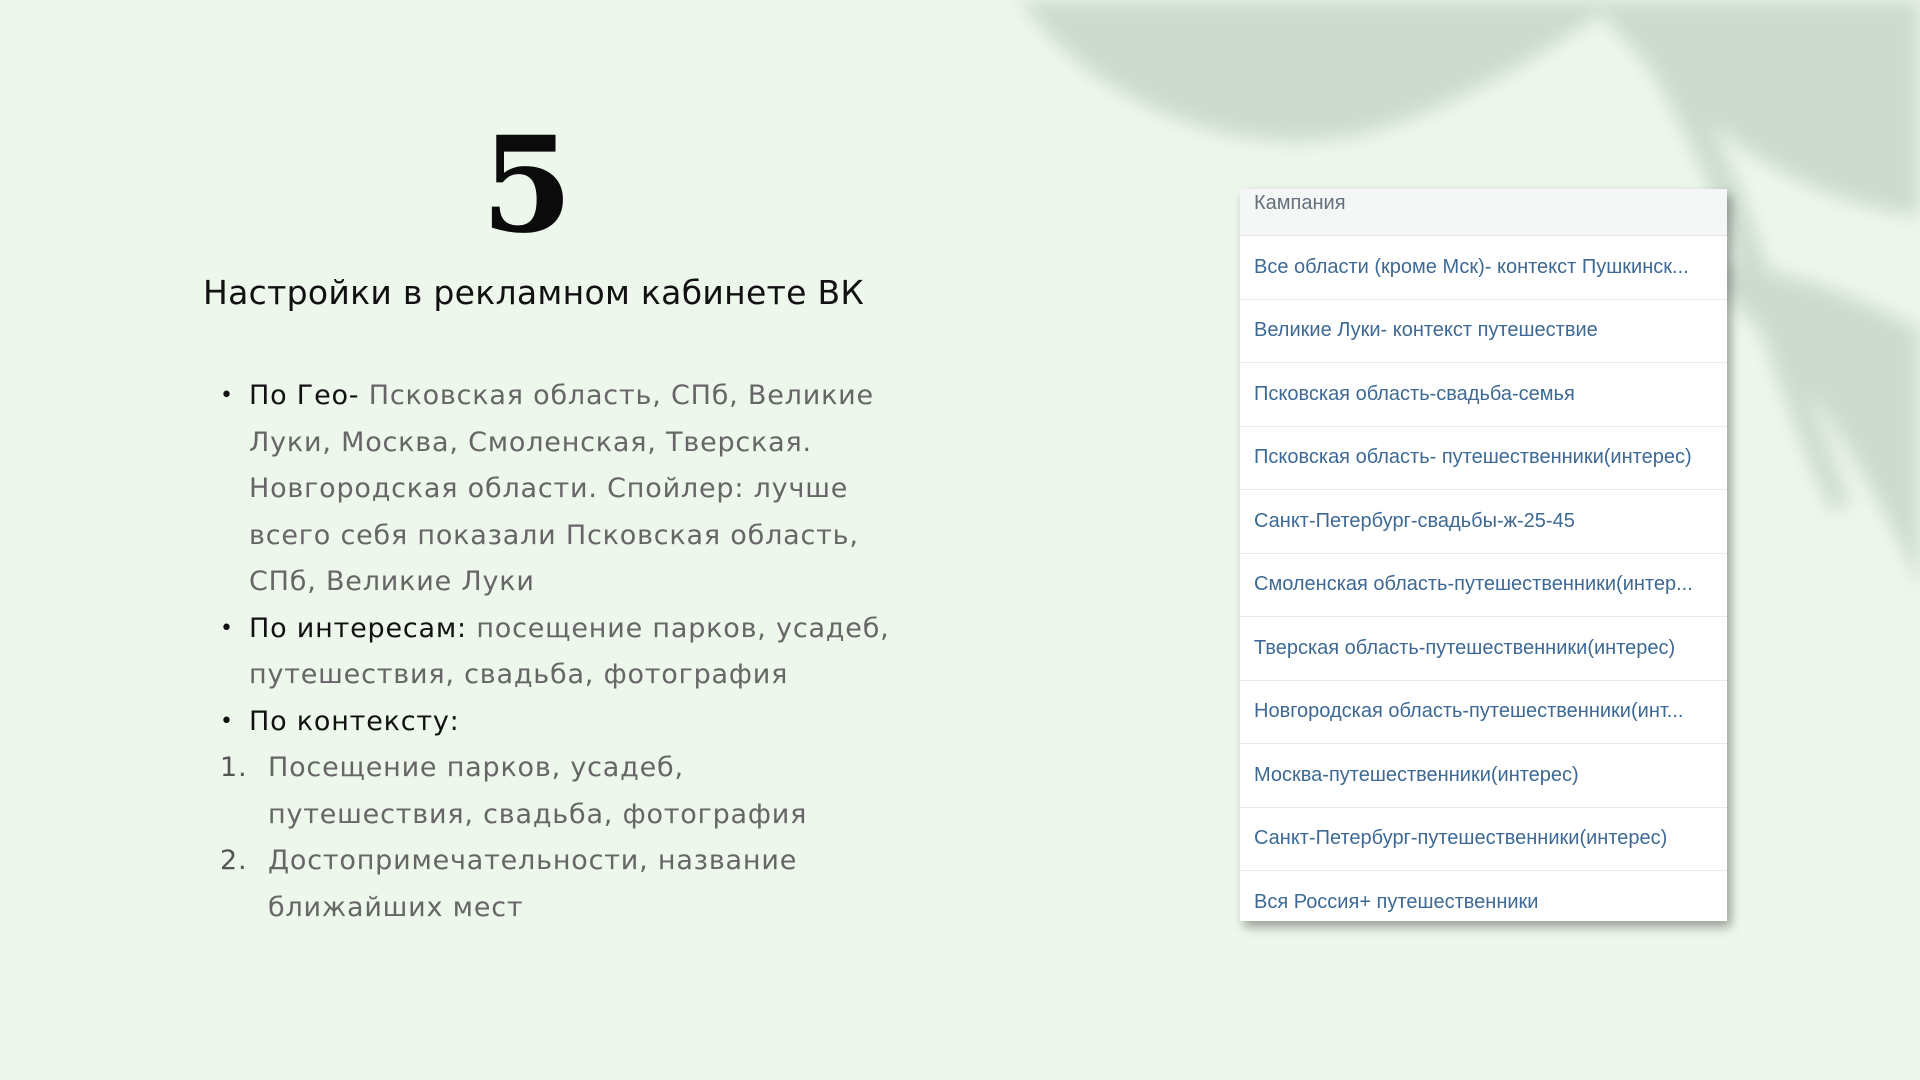 This screenshot has height=1080, width=1920. I want to click on slide-title: Настройки в рекламном кабинете ВК, so click(534, 292).